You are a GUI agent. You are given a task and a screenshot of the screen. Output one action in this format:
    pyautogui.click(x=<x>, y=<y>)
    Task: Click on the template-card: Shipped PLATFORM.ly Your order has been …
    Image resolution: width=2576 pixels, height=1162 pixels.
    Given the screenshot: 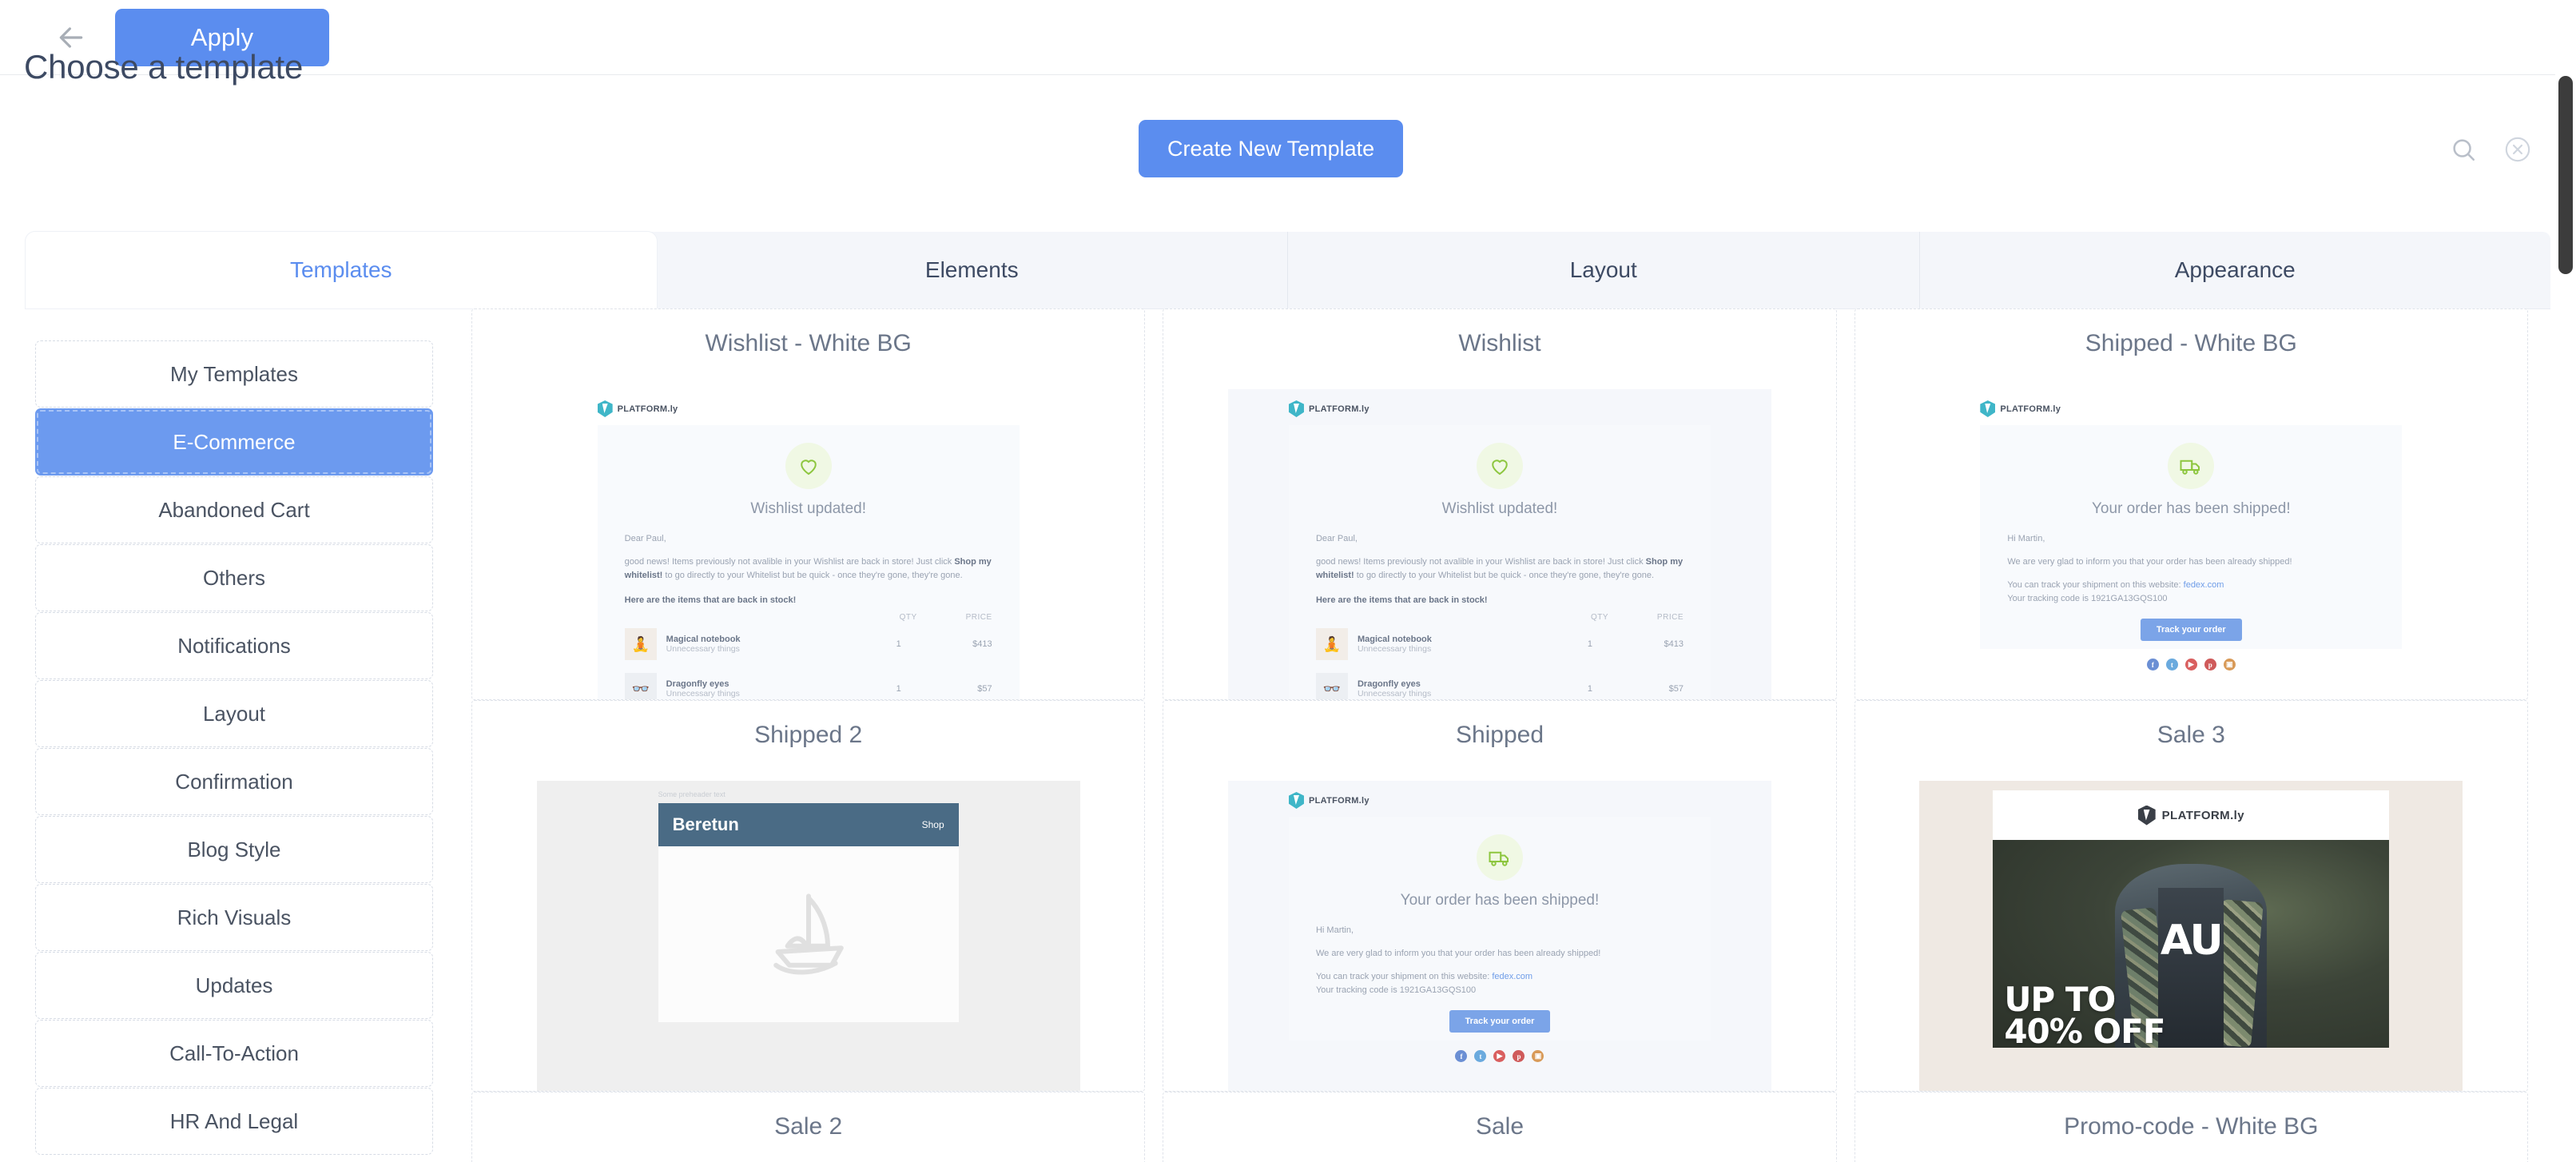 What is the action you would take?
    pyautogui.click(x=1500, y=896)
    